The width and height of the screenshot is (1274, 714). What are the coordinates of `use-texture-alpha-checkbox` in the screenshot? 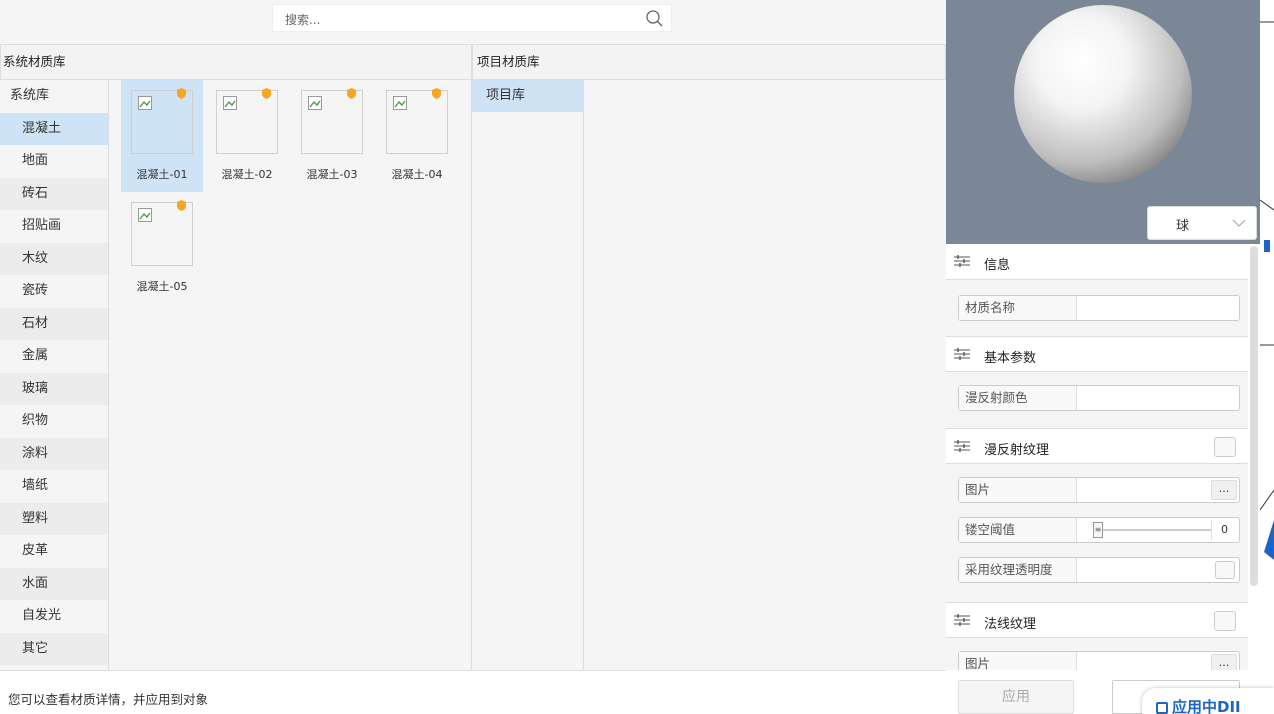 It's located at (1225, 570).